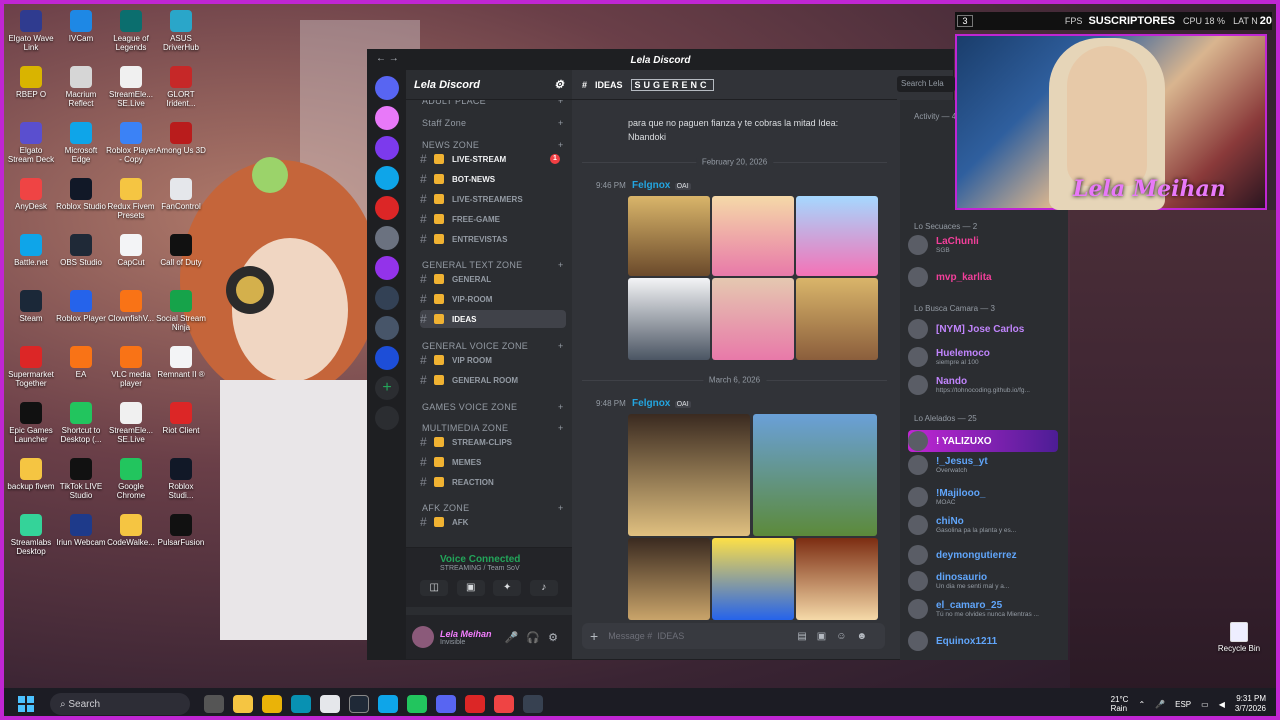 Image resolution: width=1280 pixels, height=720 pixels. Describe the element at coordinates (535, 637) in the screenshot. I see `user-controls: 🎤🎧⚙` at that location.